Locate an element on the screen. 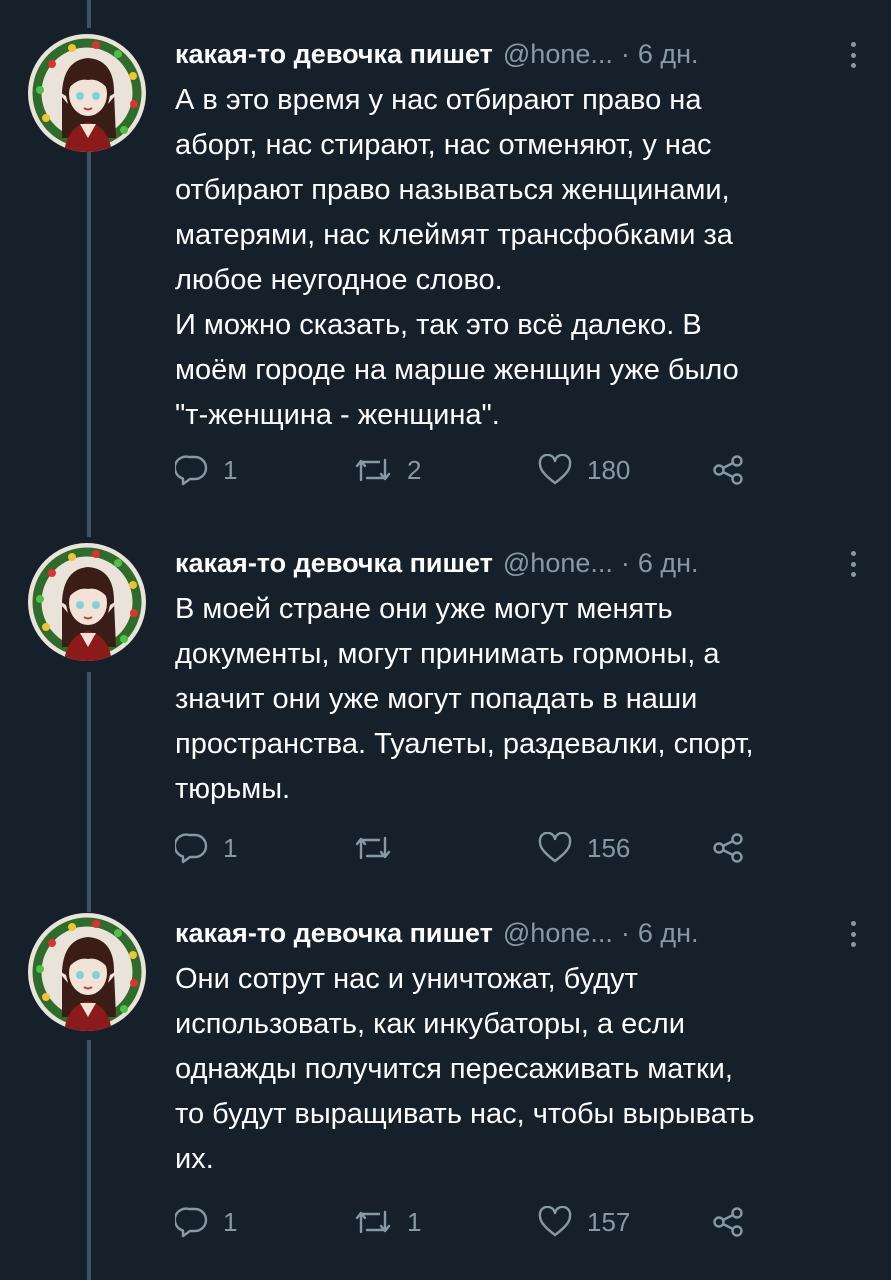  tweet-actions: 1 1 157 is located at coordinates (525, 1222).